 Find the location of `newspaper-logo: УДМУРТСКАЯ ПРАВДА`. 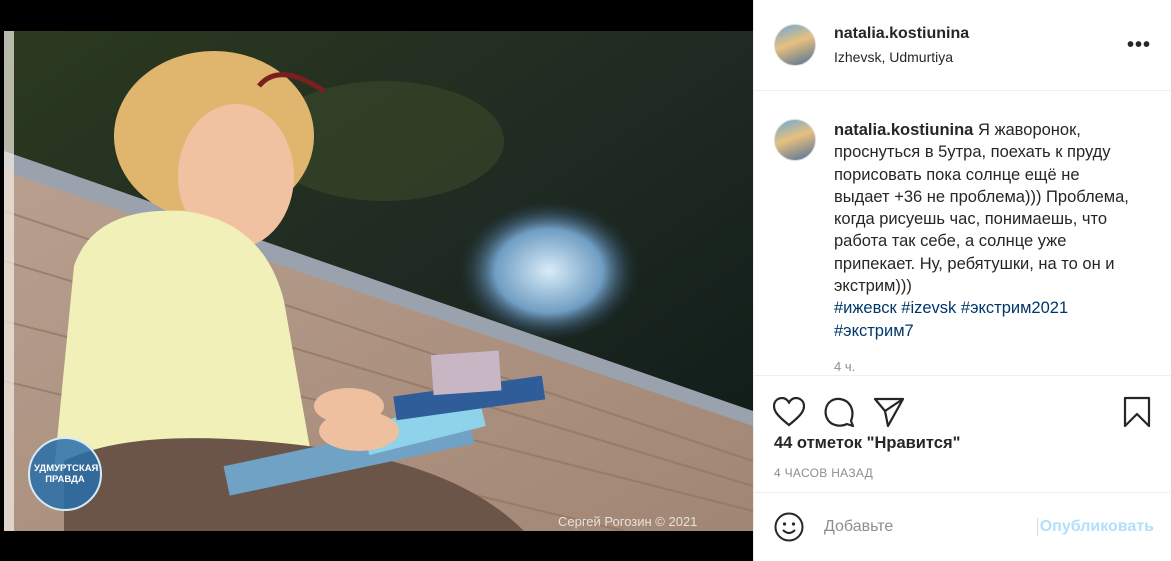

newspaper-logo: УДМУРТСКАЯ ПРАВДА is located at coordinates (65, 474).